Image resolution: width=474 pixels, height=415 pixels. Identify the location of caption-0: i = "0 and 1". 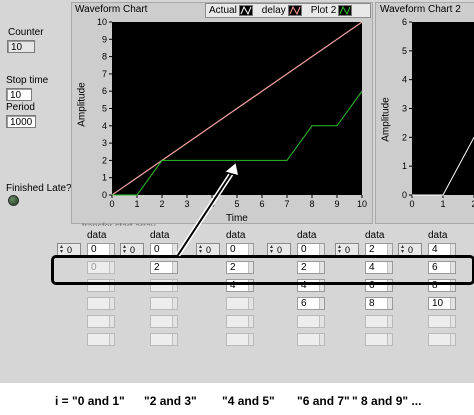
(90, 401).